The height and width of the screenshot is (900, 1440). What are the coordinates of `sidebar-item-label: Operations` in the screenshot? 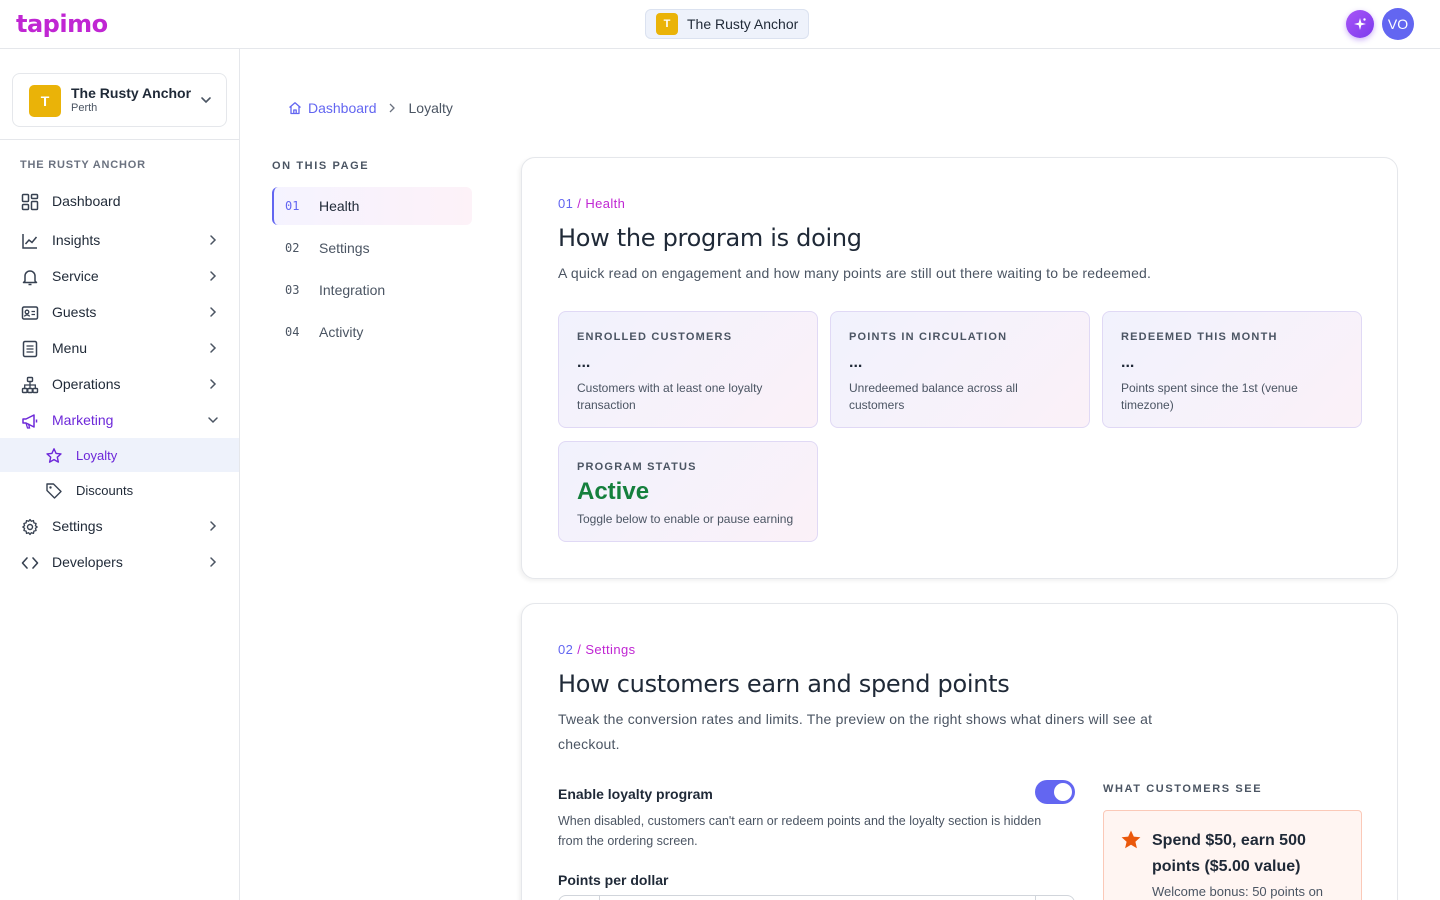 It's located at (86, 384).